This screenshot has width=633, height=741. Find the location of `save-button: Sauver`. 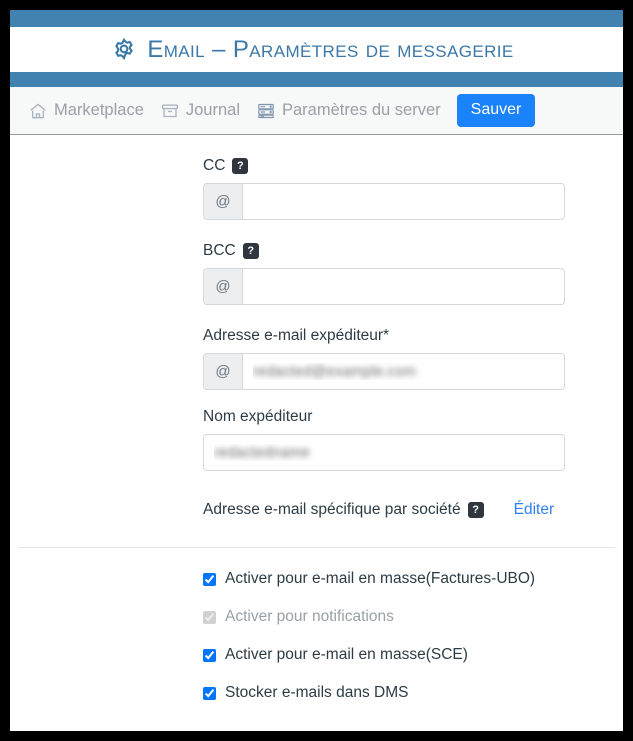

save-button: Sauver is located at coordinates (496, 110).